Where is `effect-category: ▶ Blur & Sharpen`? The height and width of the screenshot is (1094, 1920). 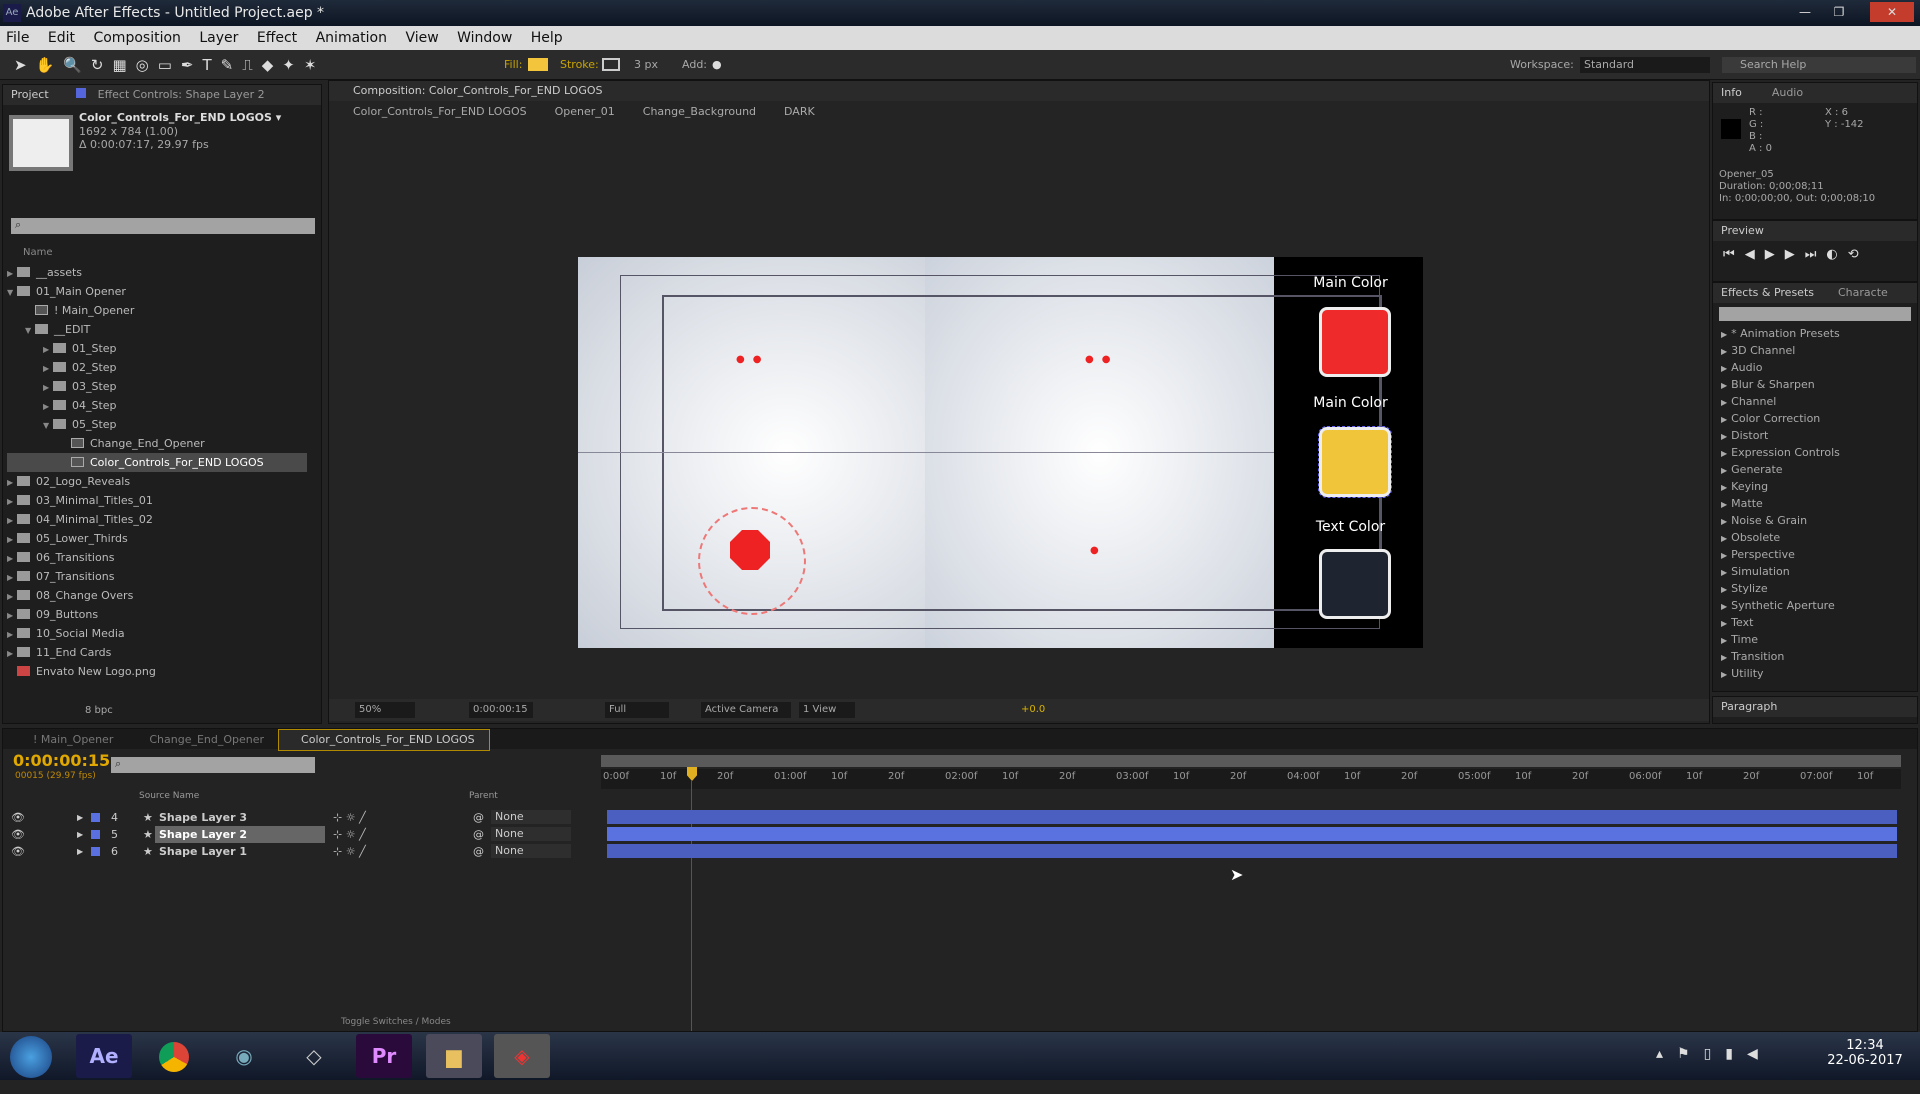
effect-category: ▶ Blur & Sharpen is located at coordinates (1815, 384).